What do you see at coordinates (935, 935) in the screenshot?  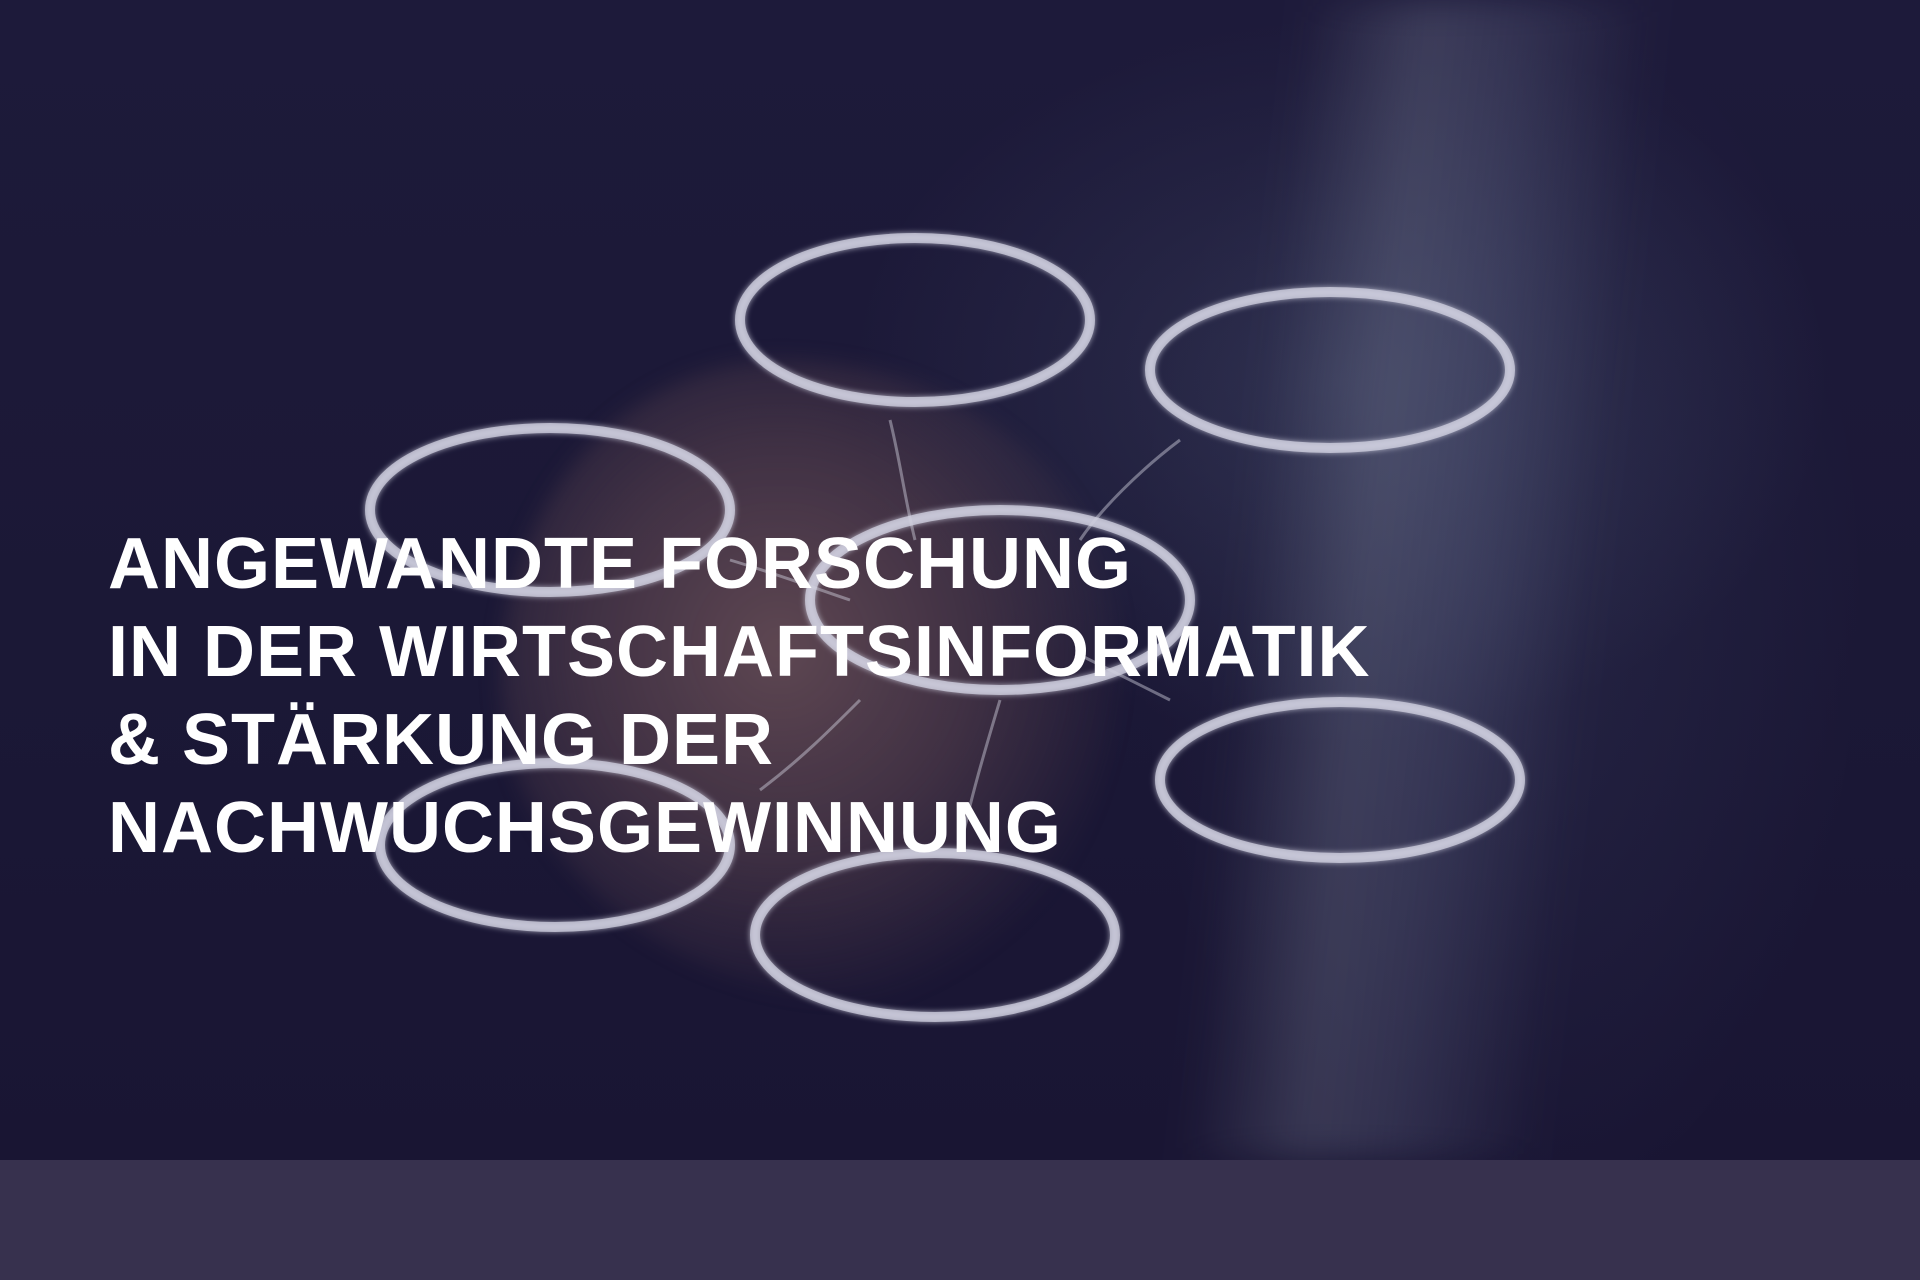 I see `diagram-ring-bottom` at bounding box center [935, 935].